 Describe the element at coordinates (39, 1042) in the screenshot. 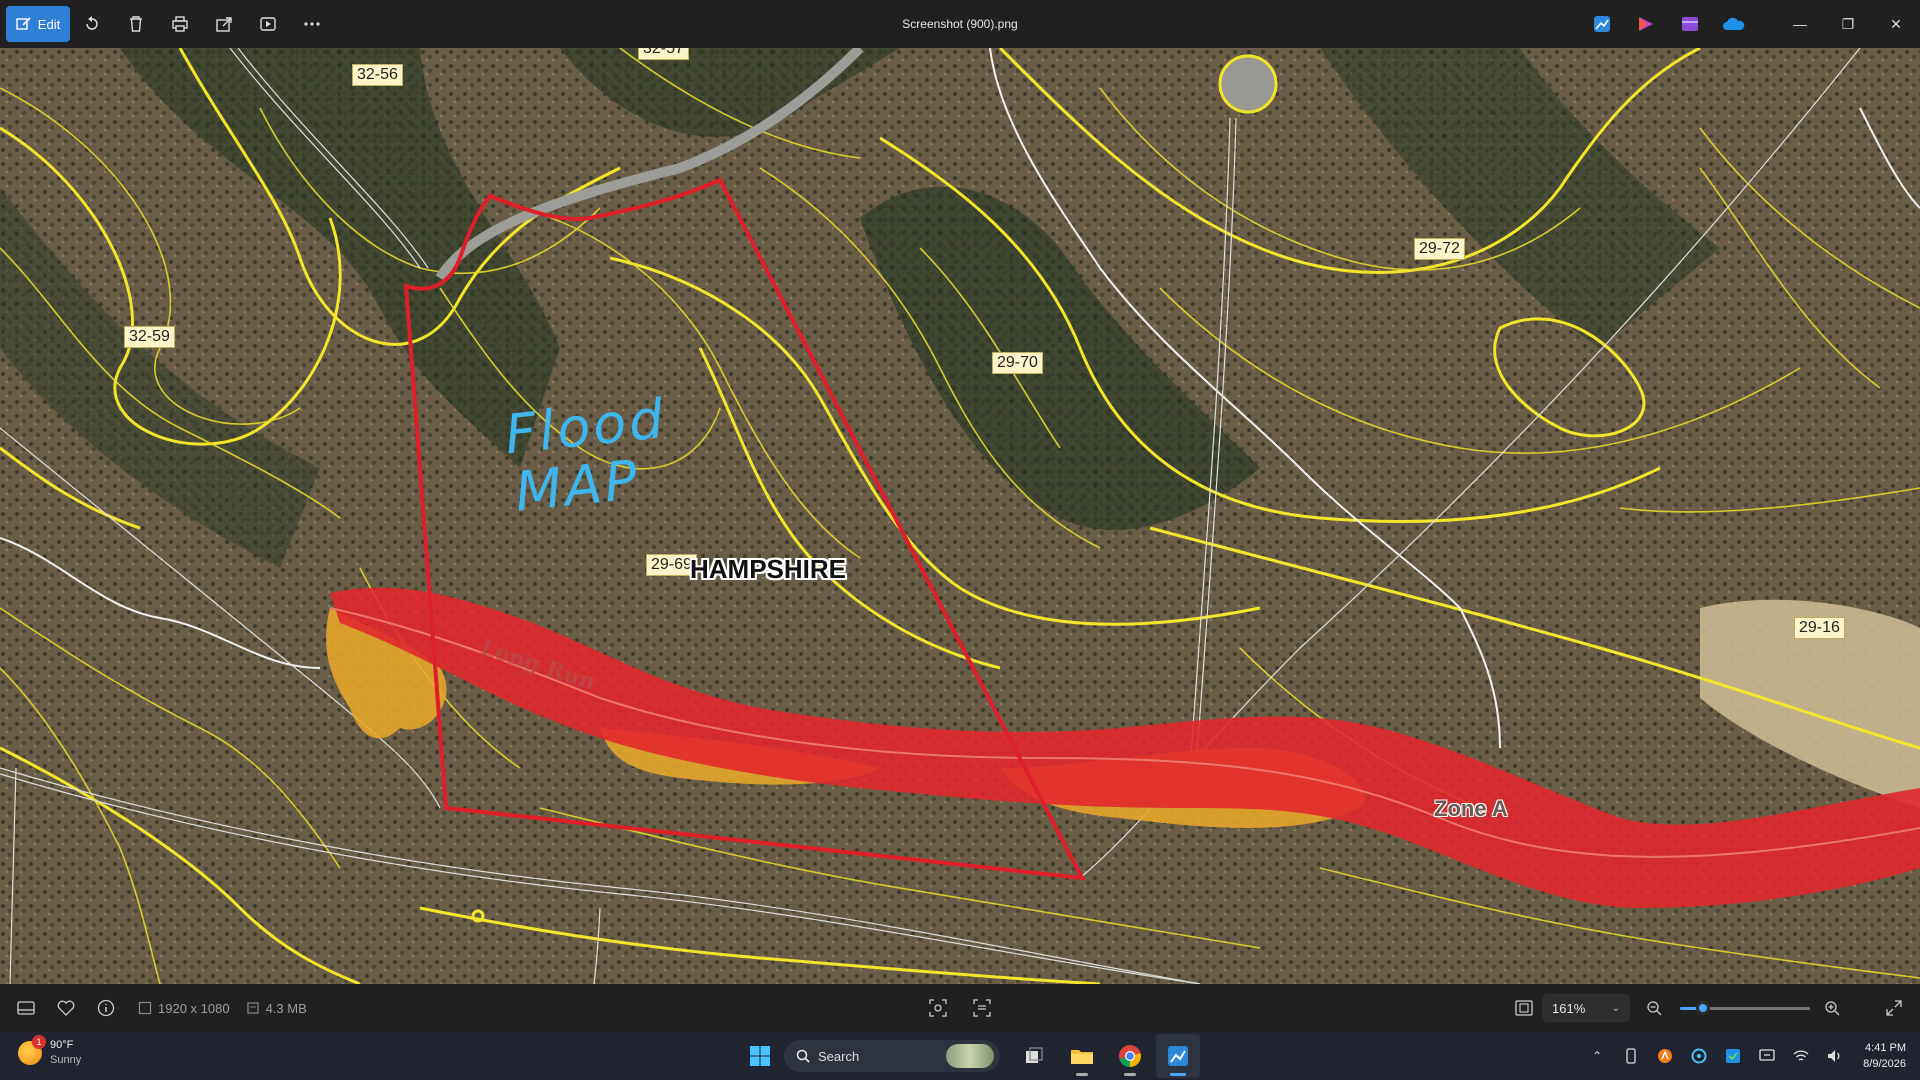

I see `weather-badge: 1` at that location.